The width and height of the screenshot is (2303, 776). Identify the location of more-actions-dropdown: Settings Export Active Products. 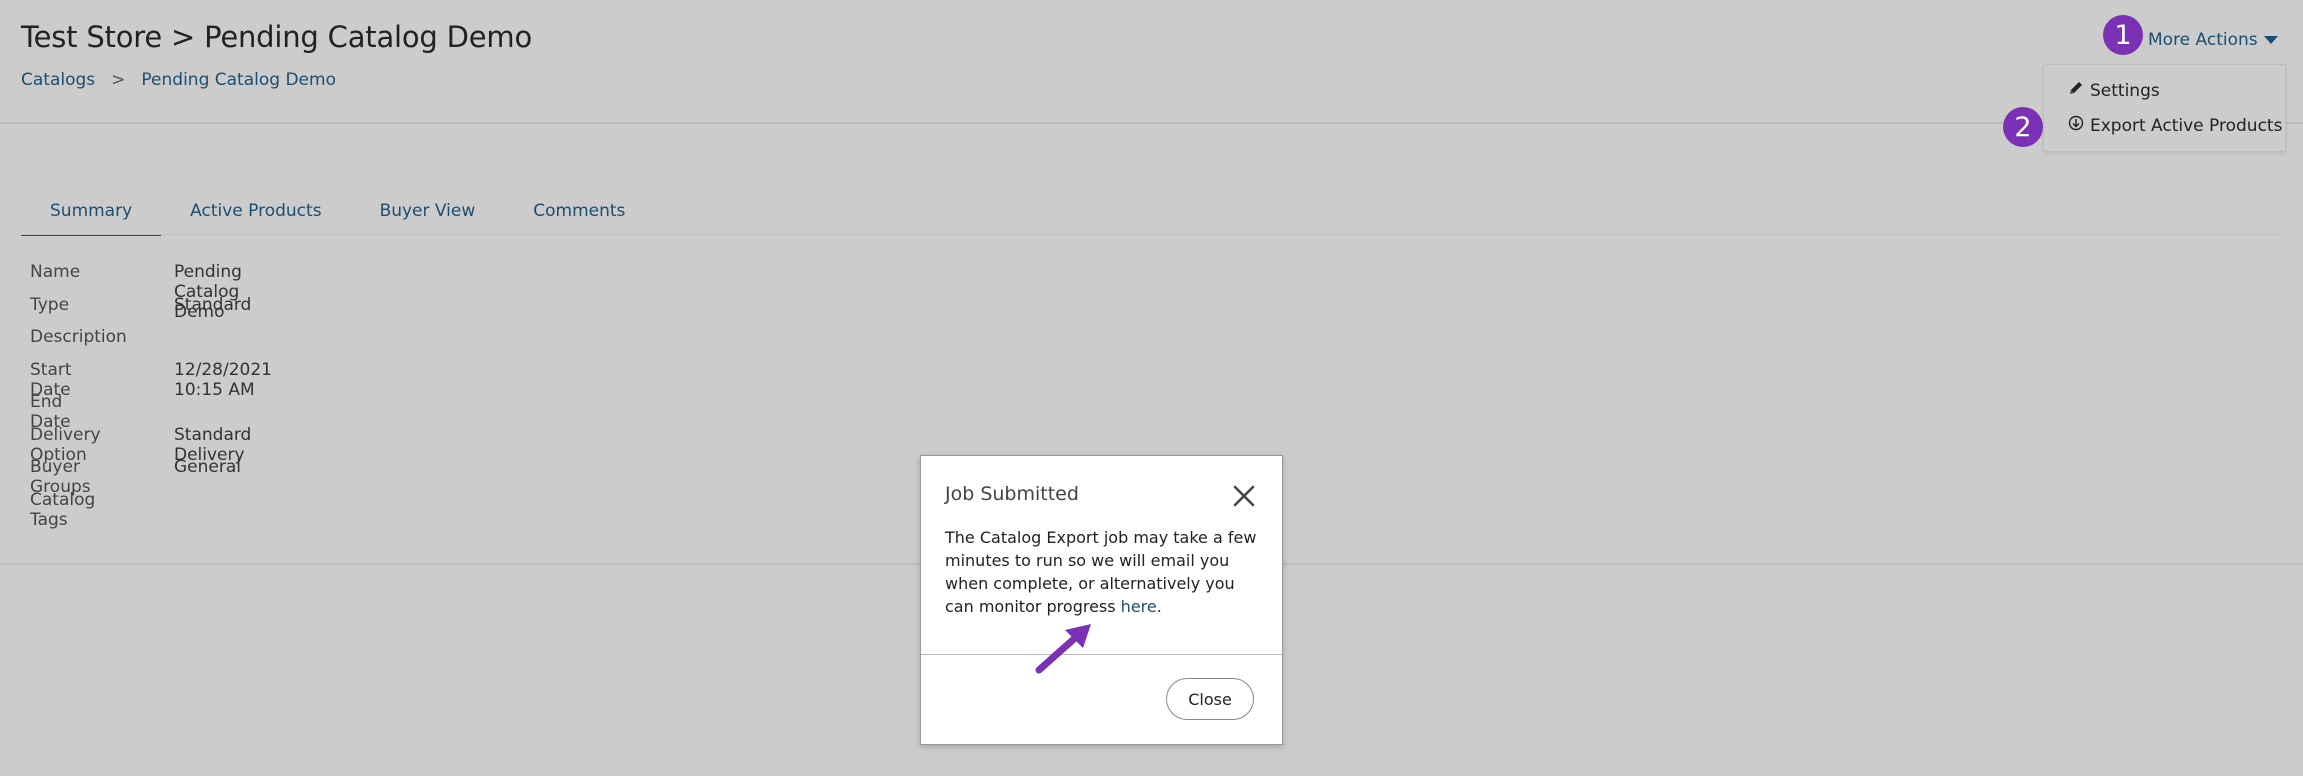
(2164, 108).